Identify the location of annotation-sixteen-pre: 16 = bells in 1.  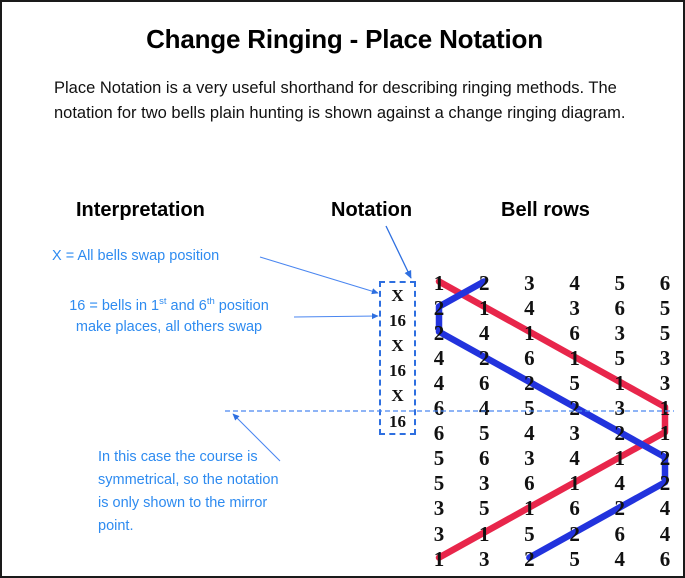
(114, 306).